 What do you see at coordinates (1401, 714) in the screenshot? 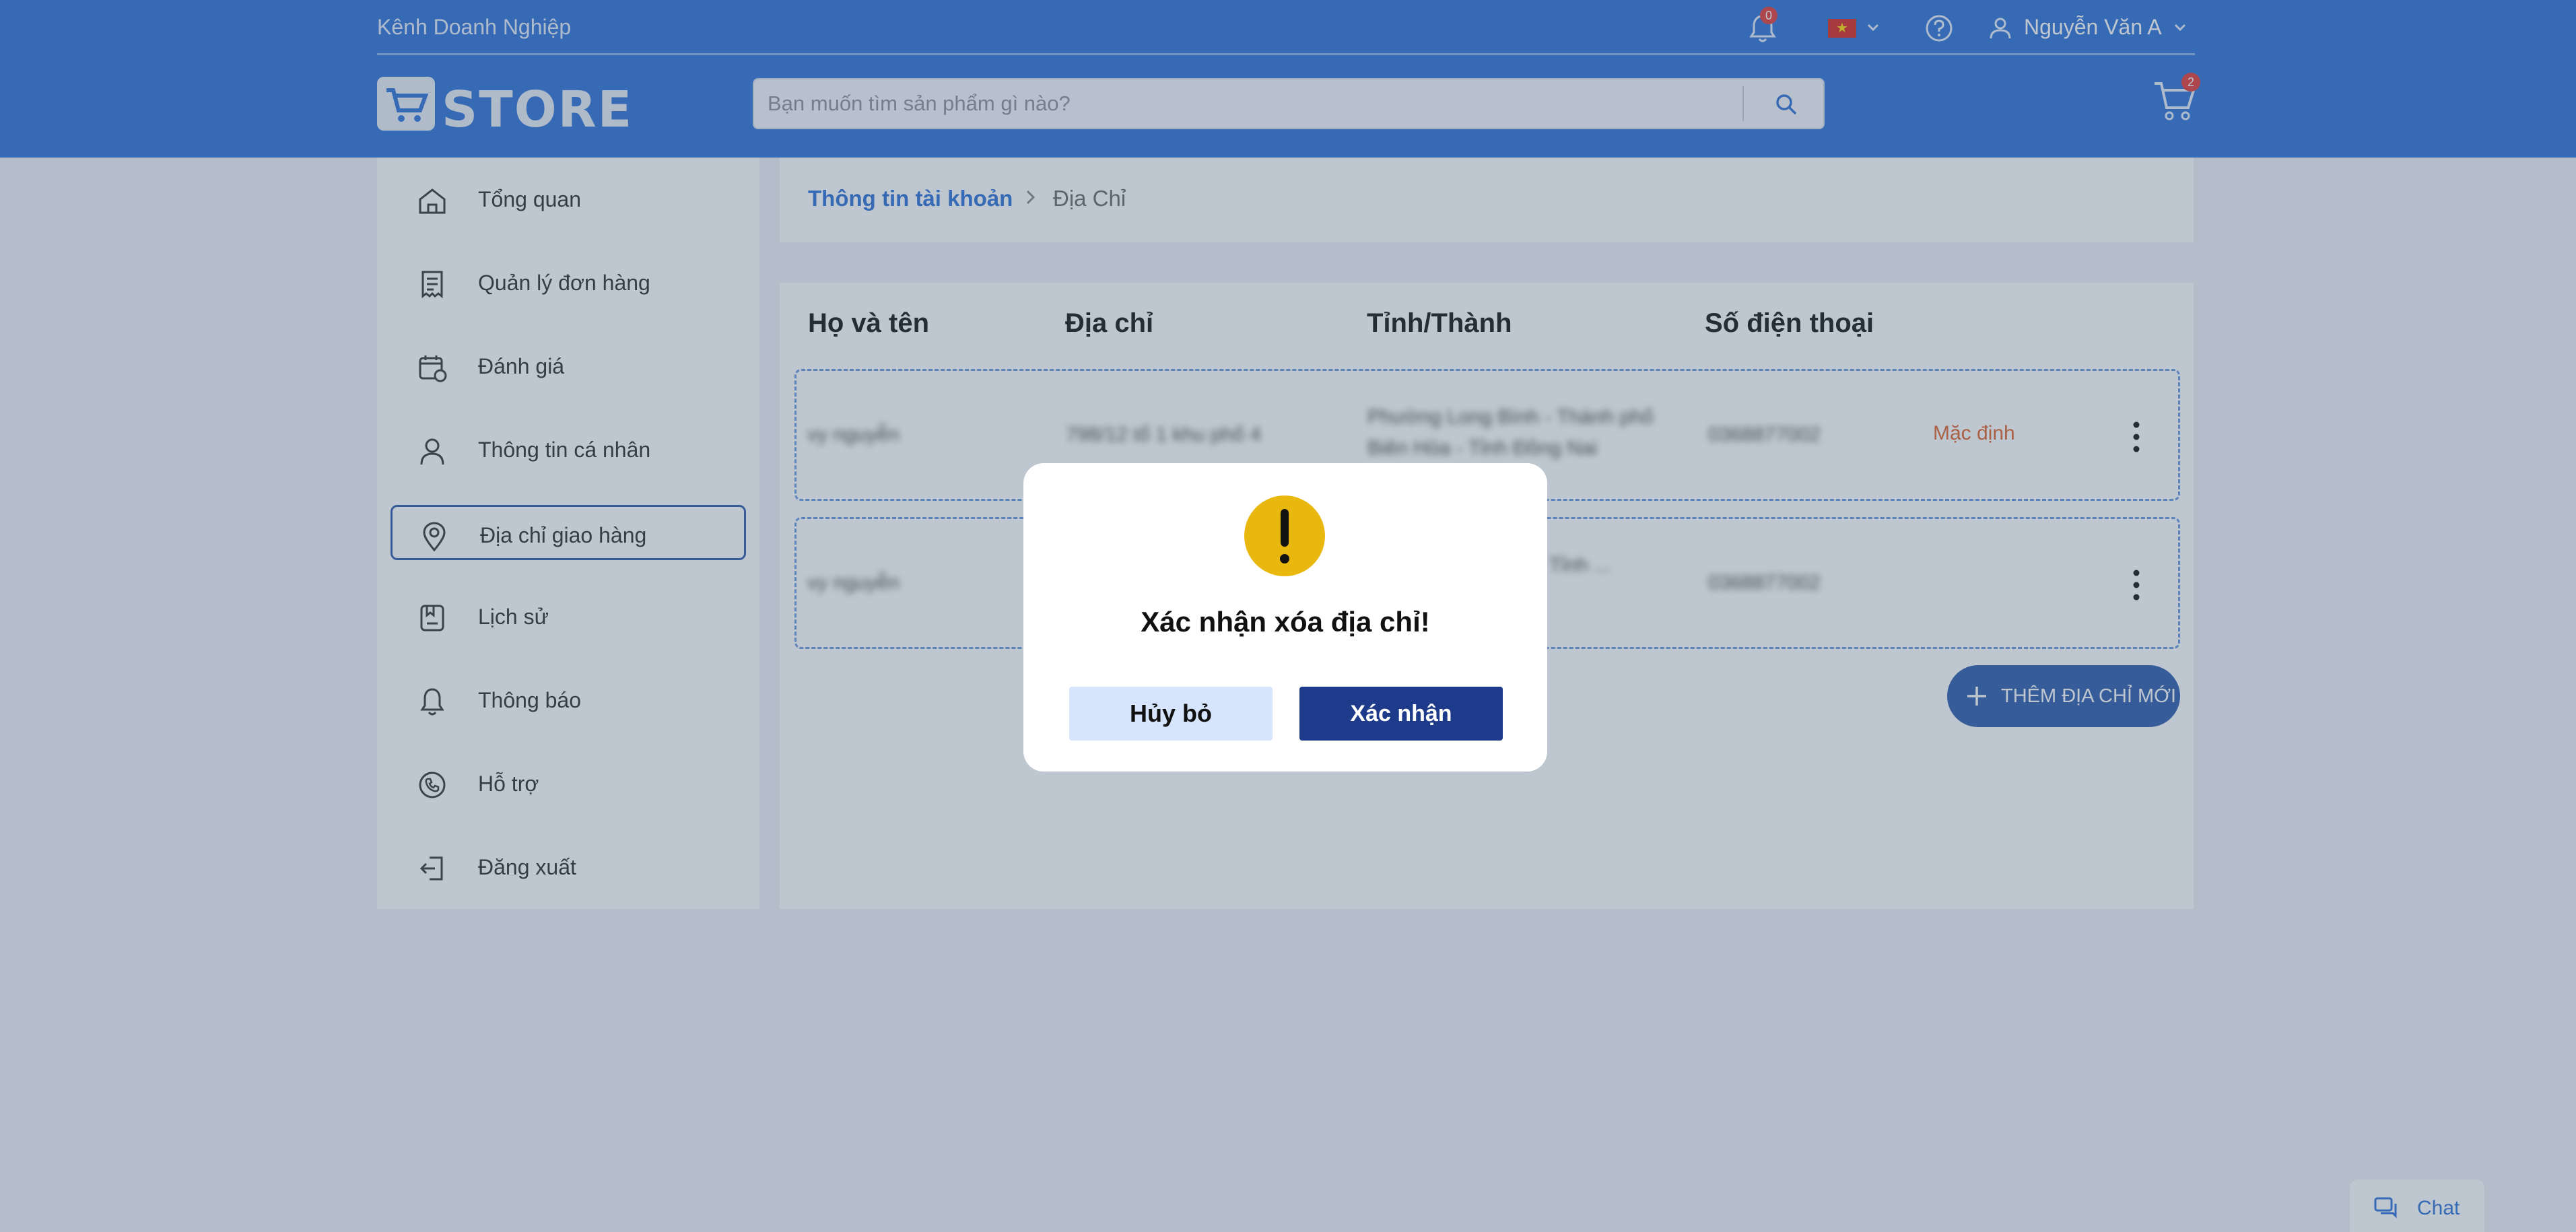
I see `confirm-button: Xác nhận` at bounding box center [1401, 714].